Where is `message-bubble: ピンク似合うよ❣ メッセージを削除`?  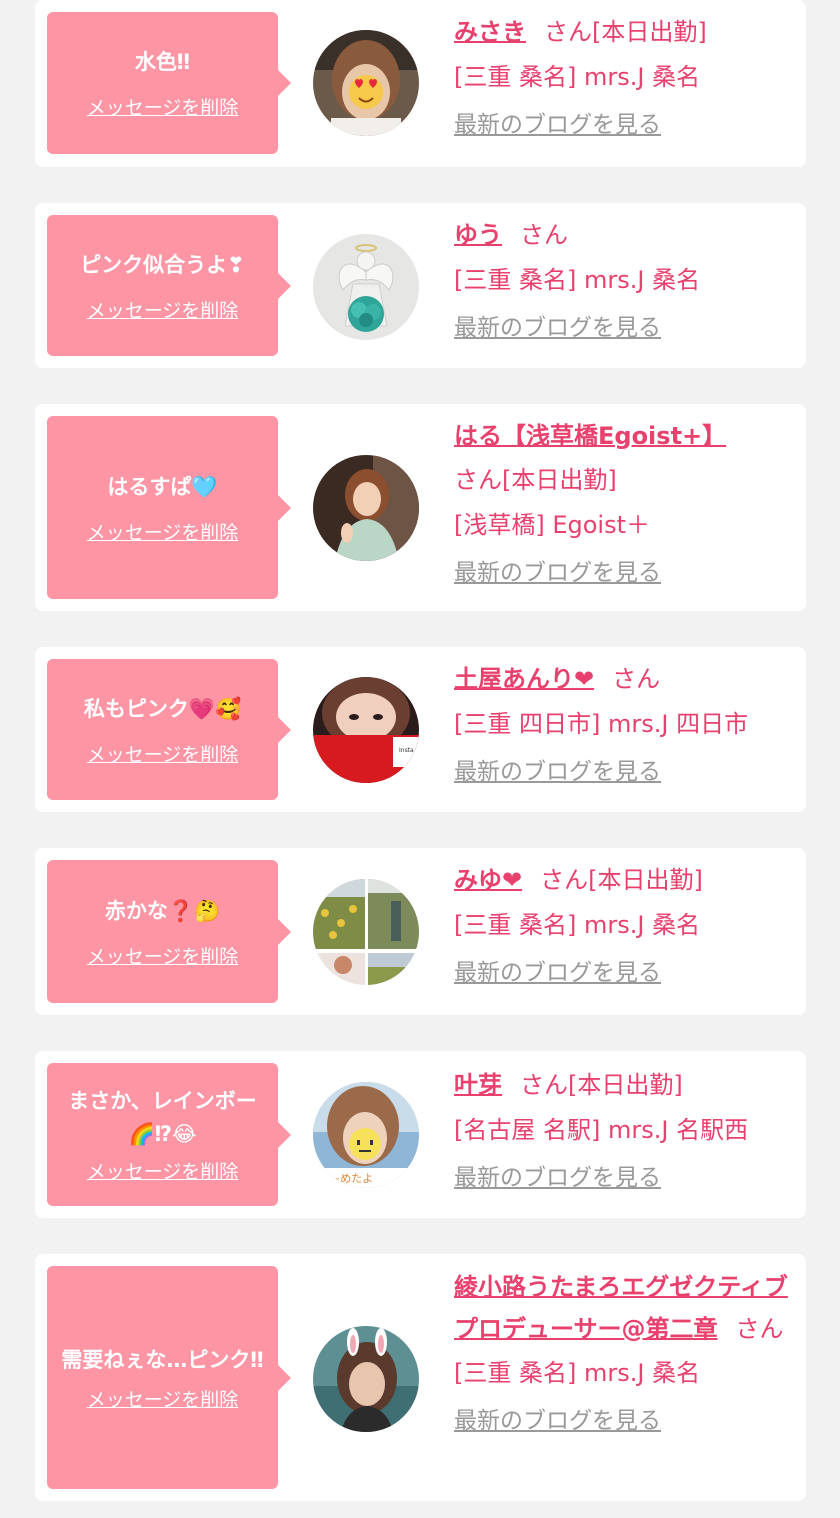 message-bubble: ピンク似合うよ❣ メッセージを削除 is located at coordinates (169, 285).